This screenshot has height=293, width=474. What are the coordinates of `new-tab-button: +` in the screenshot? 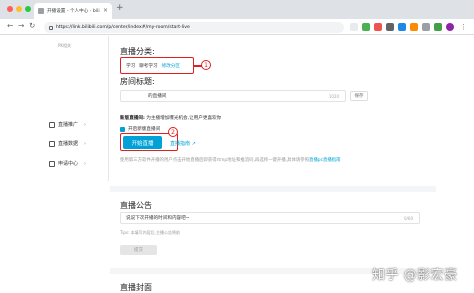 It's located at (120, 8).